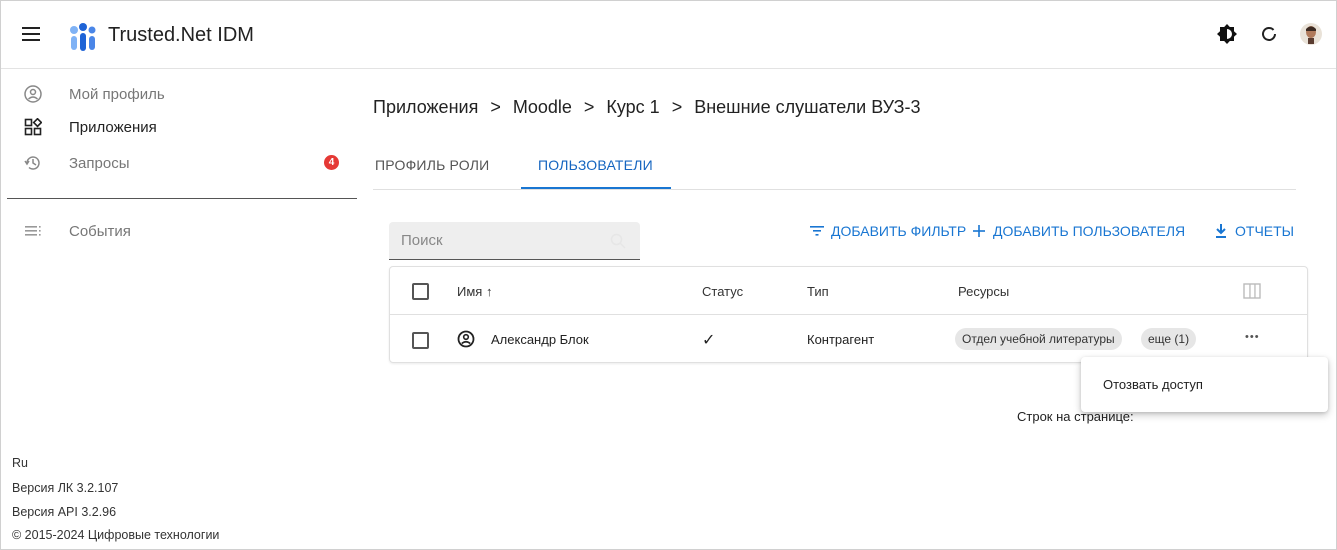 This screenshot has height=550, width=1337. Describe the element at coordinates (33, 231) in the screenshot. I see `list-icon` at that location.